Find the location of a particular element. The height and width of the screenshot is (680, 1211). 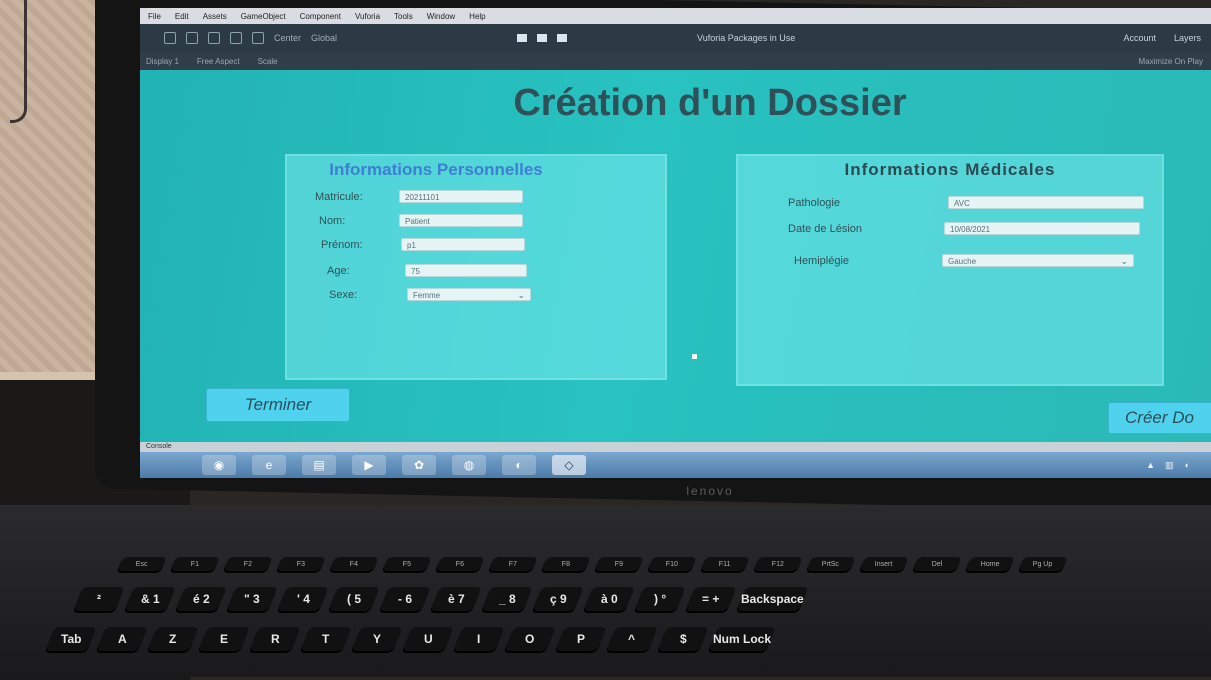

number-key: - 6 is located at coordinates (405, 599).